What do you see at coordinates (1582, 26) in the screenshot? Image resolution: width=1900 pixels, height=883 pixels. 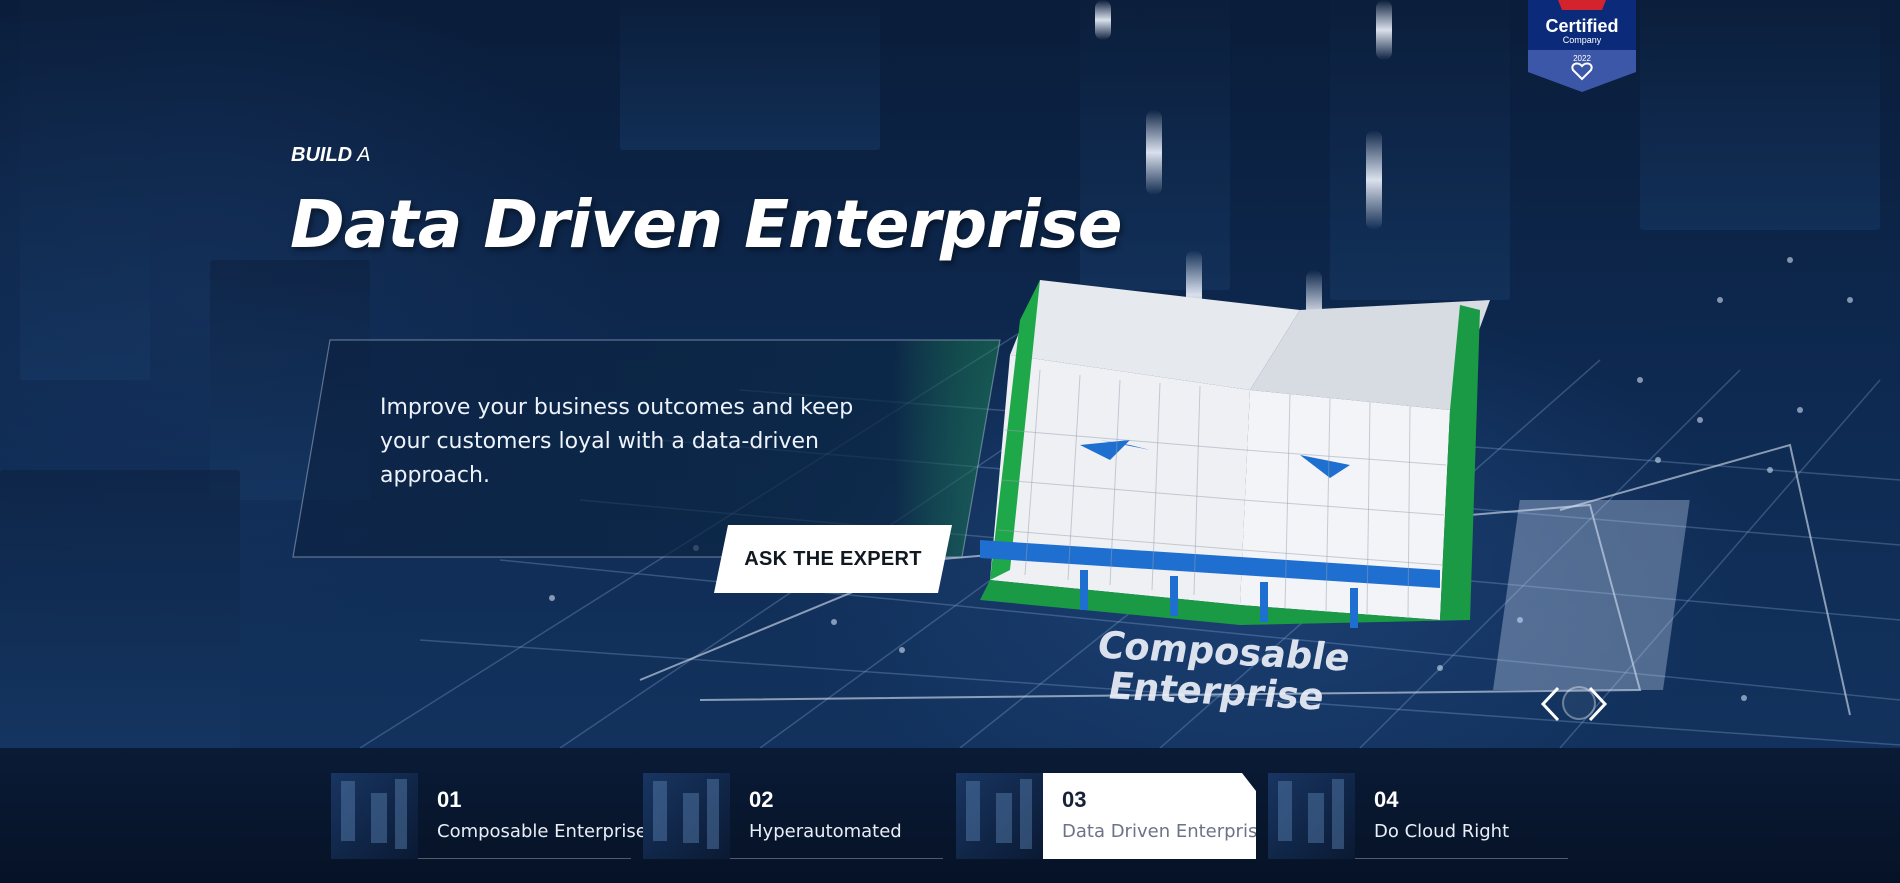 I see `badge-title: Certified` at bounding box center [1582, 26].